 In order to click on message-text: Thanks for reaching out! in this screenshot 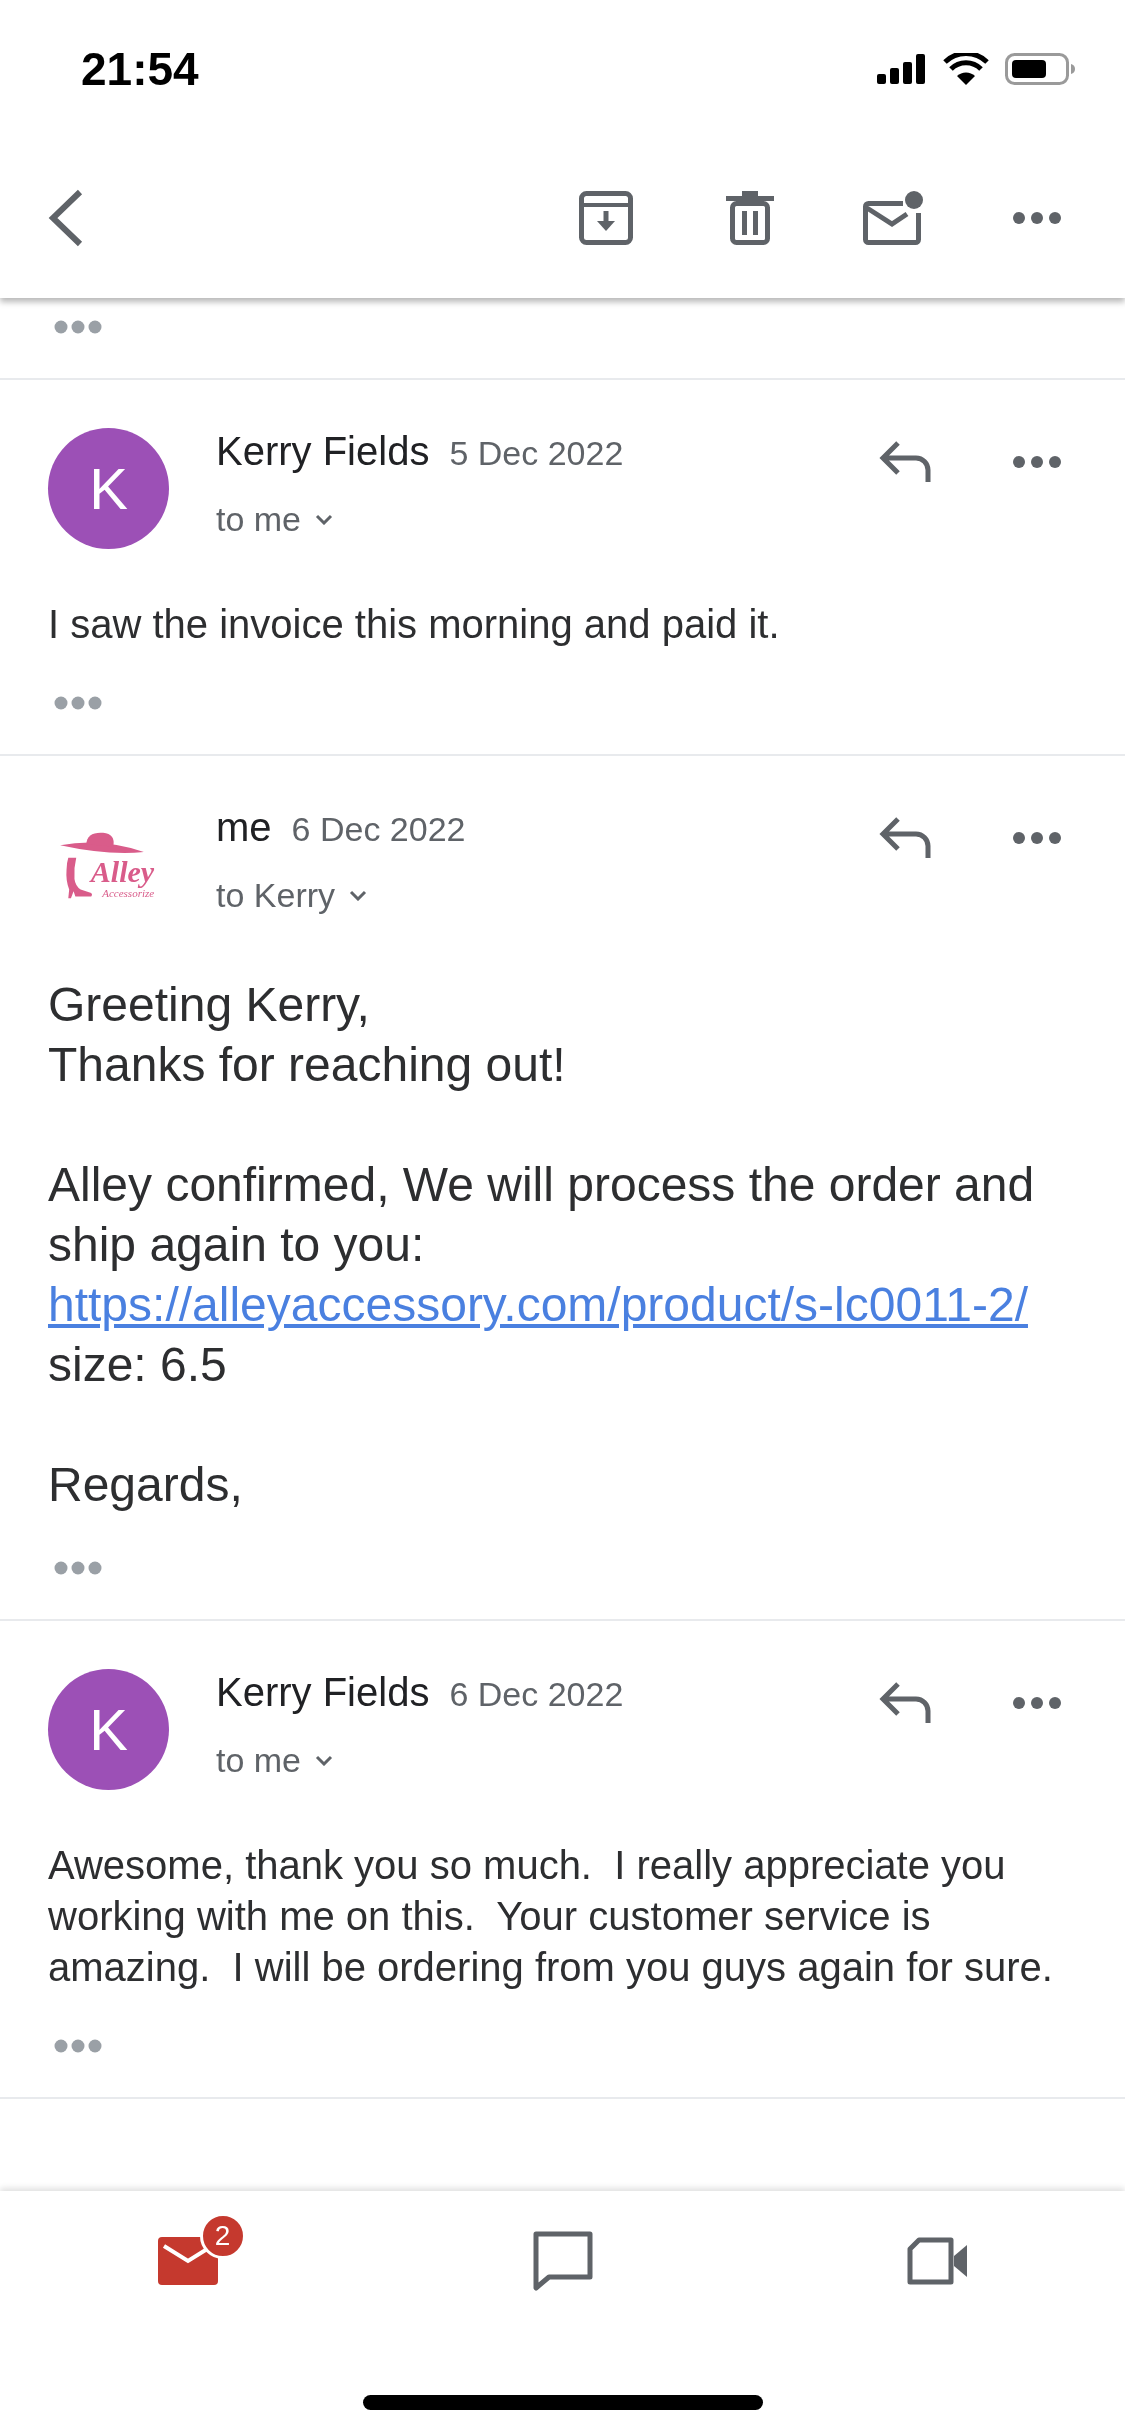, I will do `click(307, 1065)`.